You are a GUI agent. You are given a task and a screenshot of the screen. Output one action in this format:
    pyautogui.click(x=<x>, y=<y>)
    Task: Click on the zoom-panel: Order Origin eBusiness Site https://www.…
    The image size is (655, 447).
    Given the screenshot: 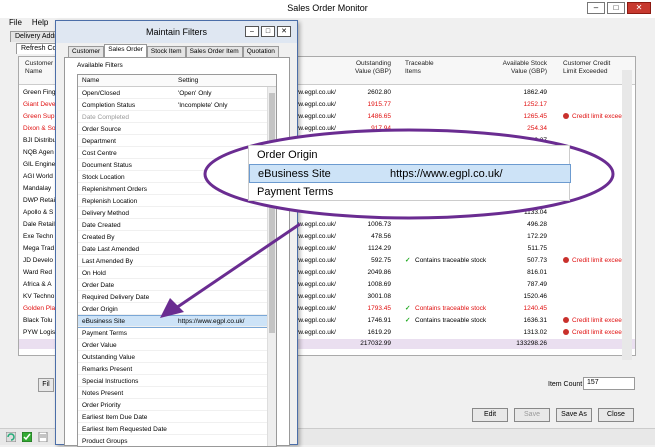 What is the action you would take?
    pyautogui.click(x=409, y=173)
    